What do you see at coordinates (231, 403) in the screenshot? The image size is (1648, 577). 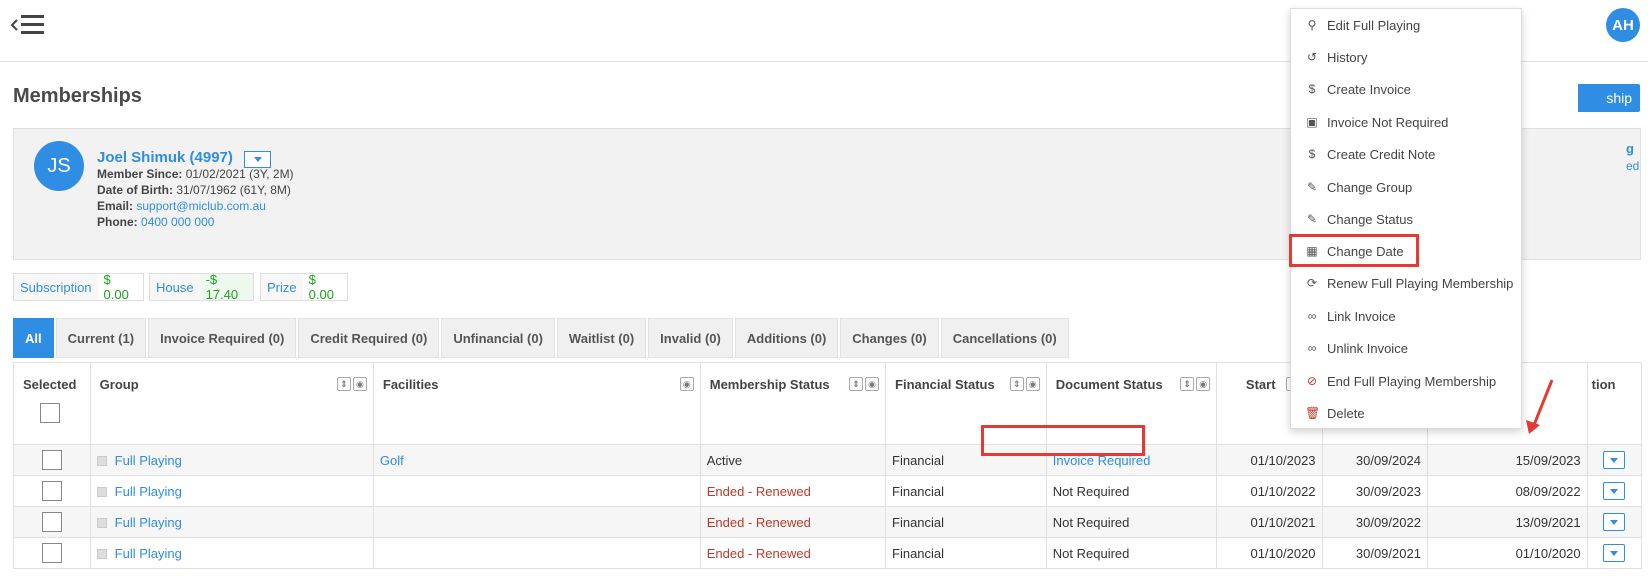 I see `header-group: Group ⇕ ◉` at bounding box center [231, 403].